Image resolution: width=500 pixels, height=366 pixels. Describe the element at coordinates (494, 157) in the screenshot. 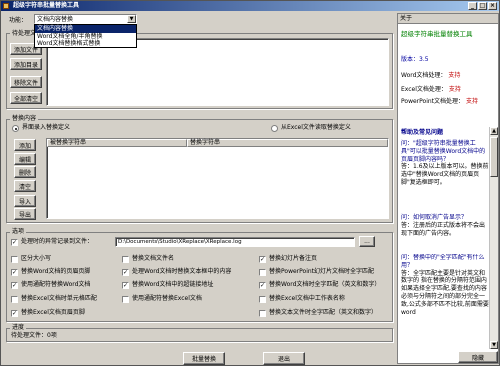

I see `scroll-thumb` at that location.